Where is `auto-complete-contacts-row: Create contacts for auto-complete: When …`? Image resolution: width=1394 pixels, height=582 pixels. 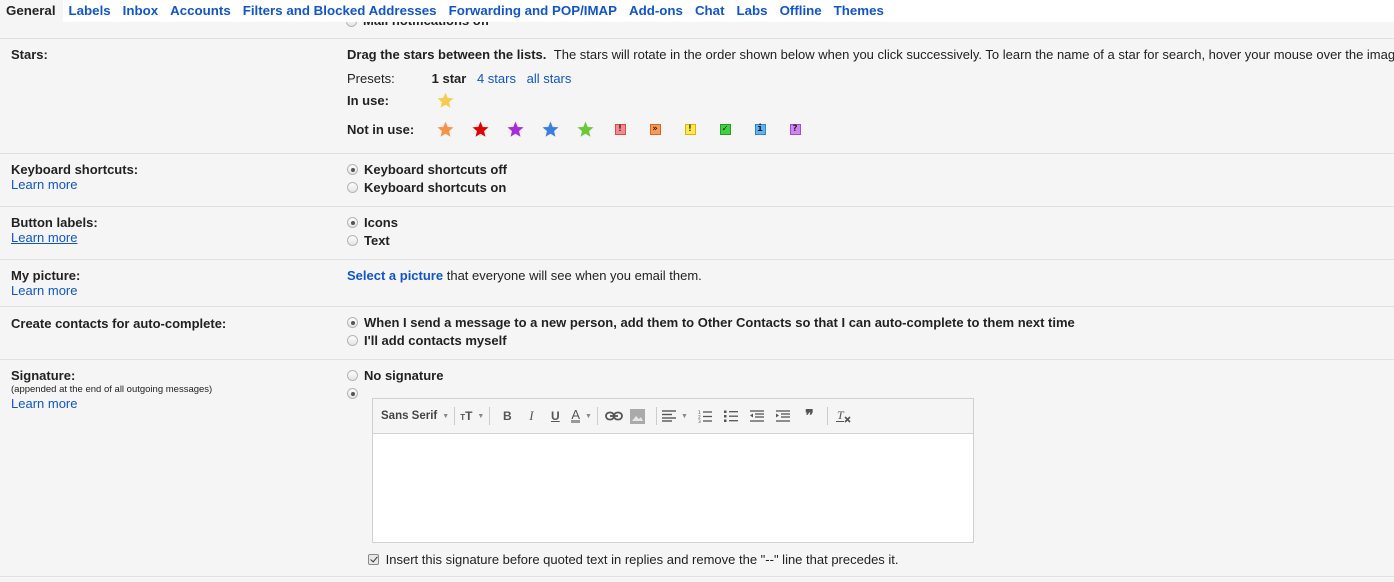
auto-complete-contacts-row: Create contacts for auto-complete: When … is located at coordinates (697, 333).